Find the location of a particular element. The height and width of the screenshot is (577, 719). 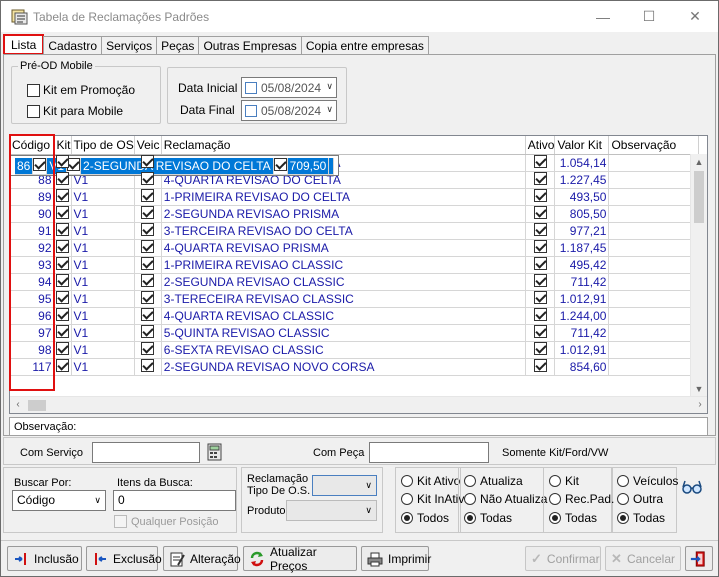

data-inicial-picker: 05/08/2024 ∨ is located at coordinates (289, 87).